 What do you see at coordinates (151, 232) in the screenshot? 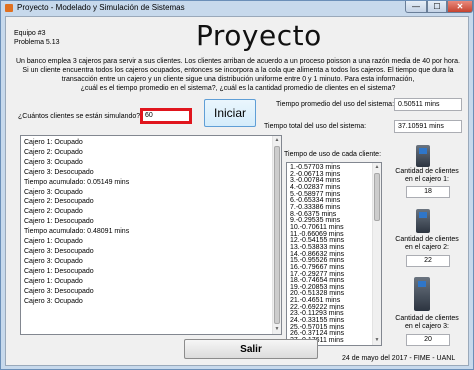
I see `list-item: Tiempo acumulado: 0.48091 mins` at bounding box center [151, 232].